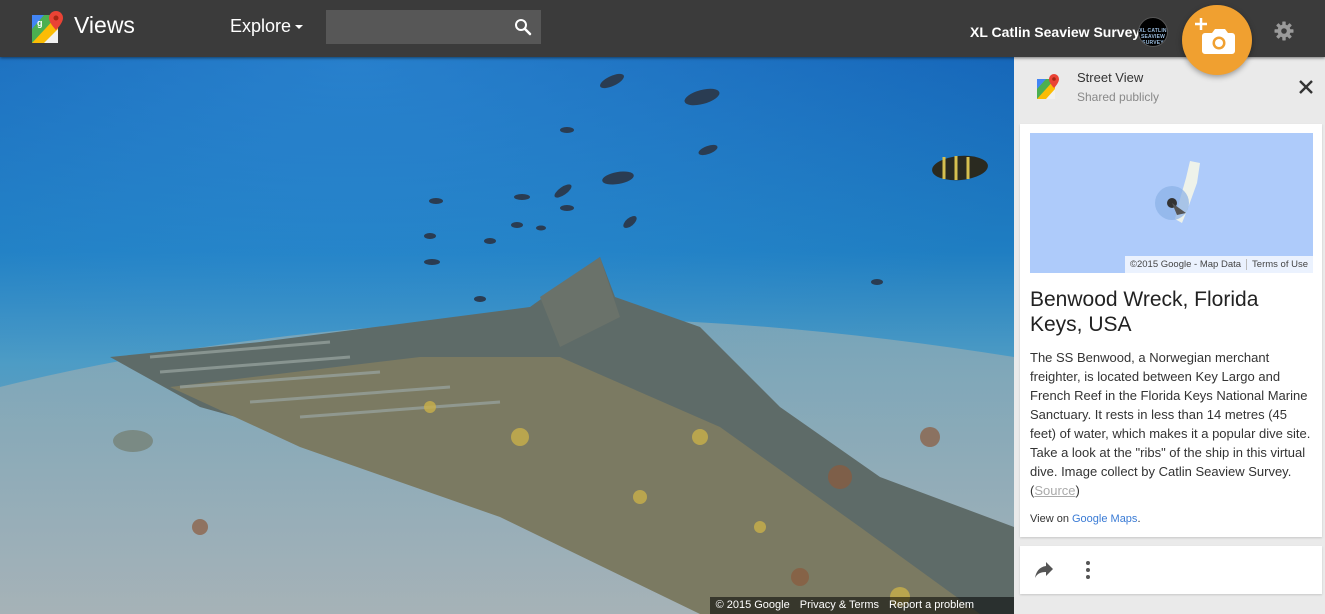 The height and width of the screenshot is (614, 1325). Describe the element at coordinates (1177, 192) in the screenshot. I see `map-graphic` at that location.